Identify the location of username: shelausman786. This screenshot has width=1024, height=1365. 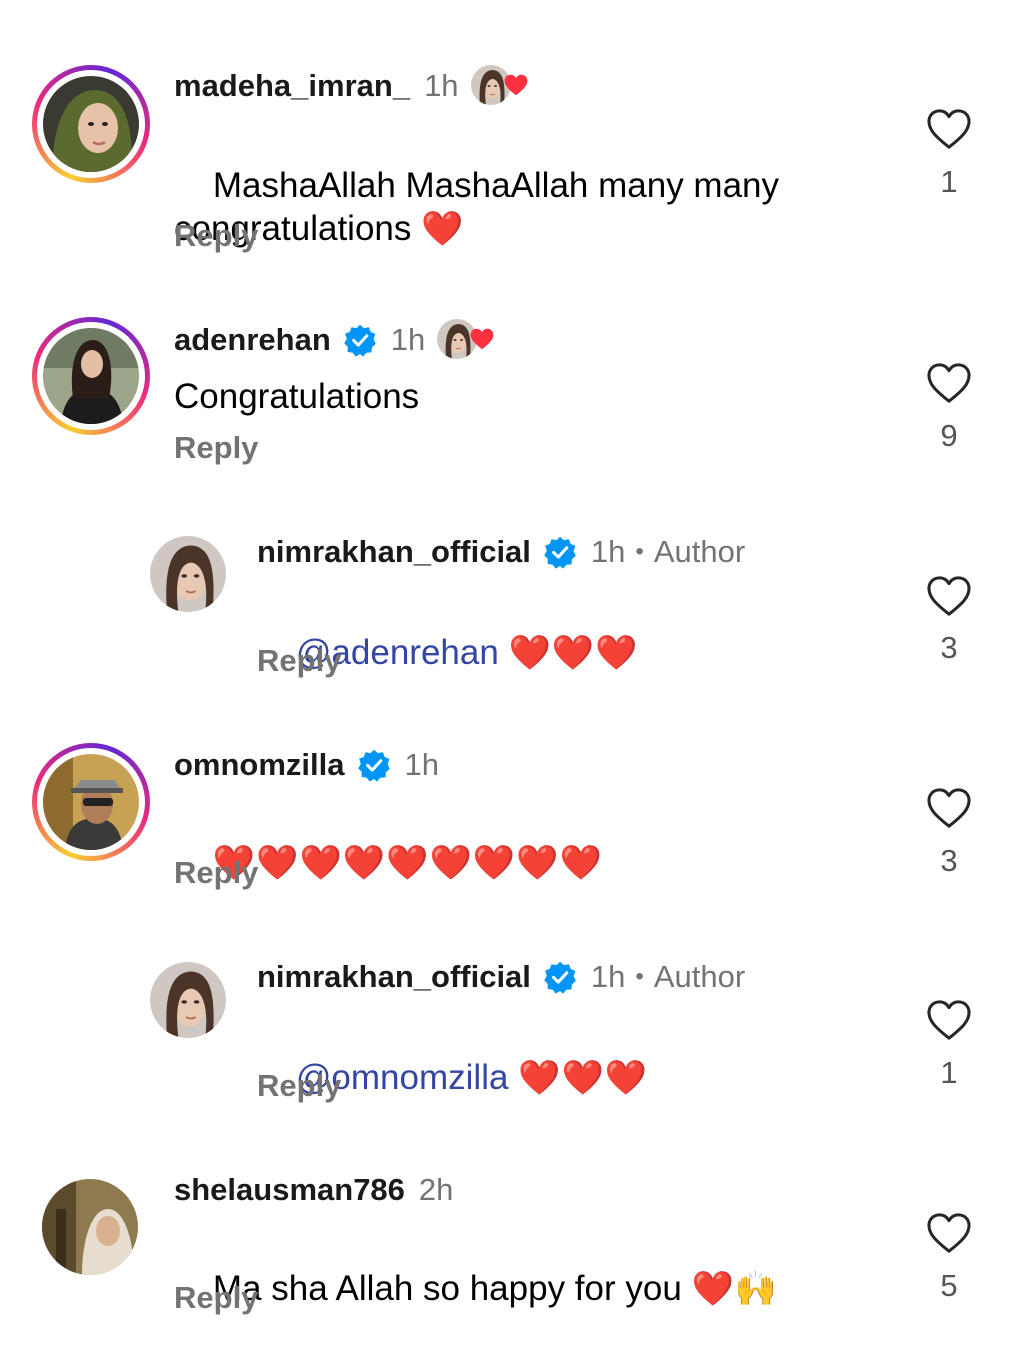
(289, 1190).